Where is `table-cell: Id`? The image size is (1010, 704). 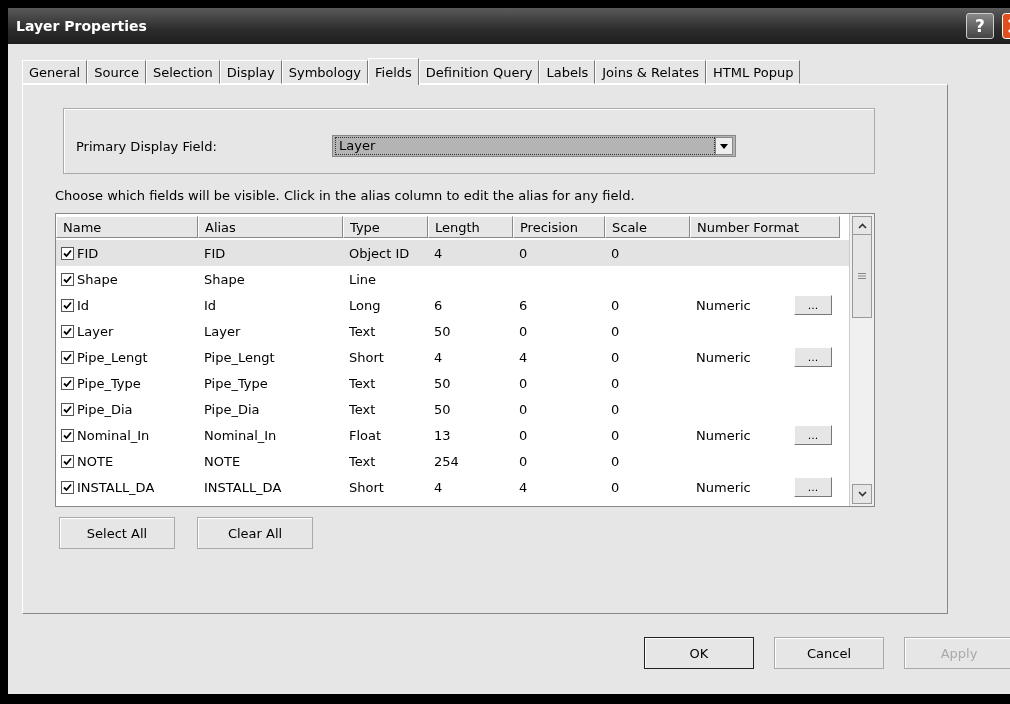 table-cell: Id is located at coordinates (83, 305).